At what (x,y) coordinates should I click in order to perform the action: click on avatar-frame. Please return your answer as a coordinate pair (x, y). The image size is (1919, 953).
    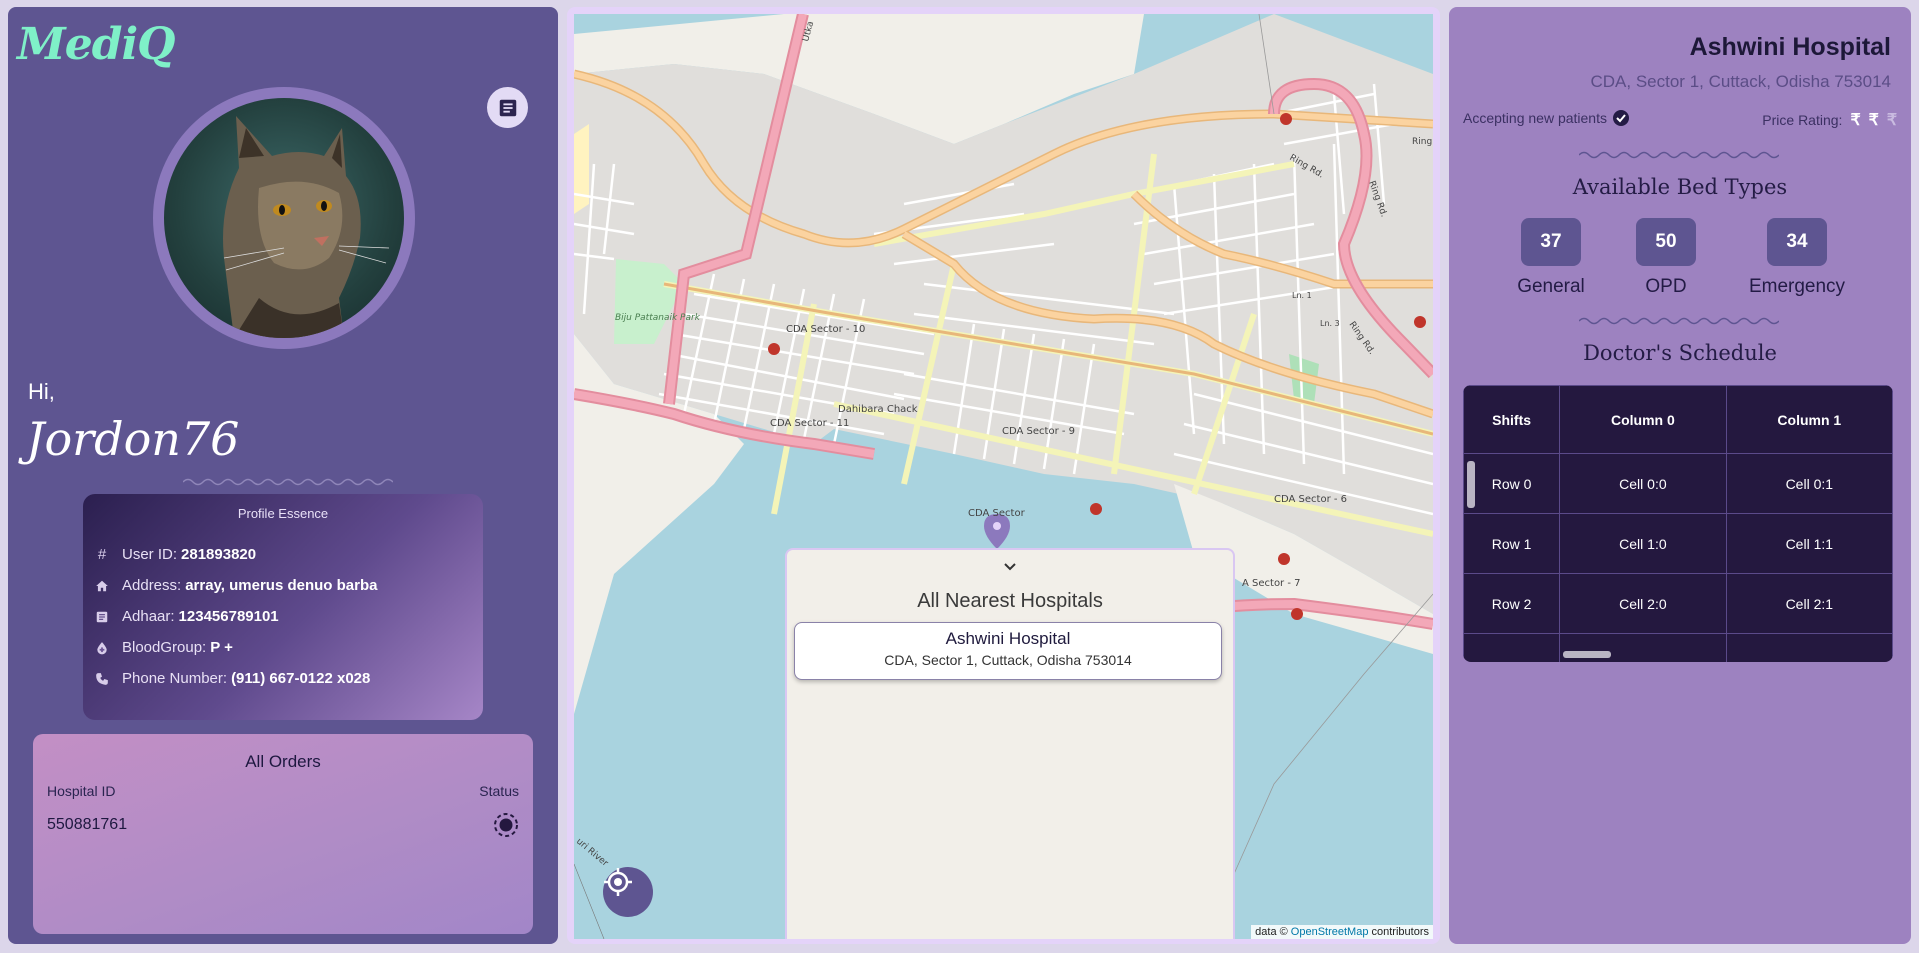
    Looking at the image, I should click on (284, 218).